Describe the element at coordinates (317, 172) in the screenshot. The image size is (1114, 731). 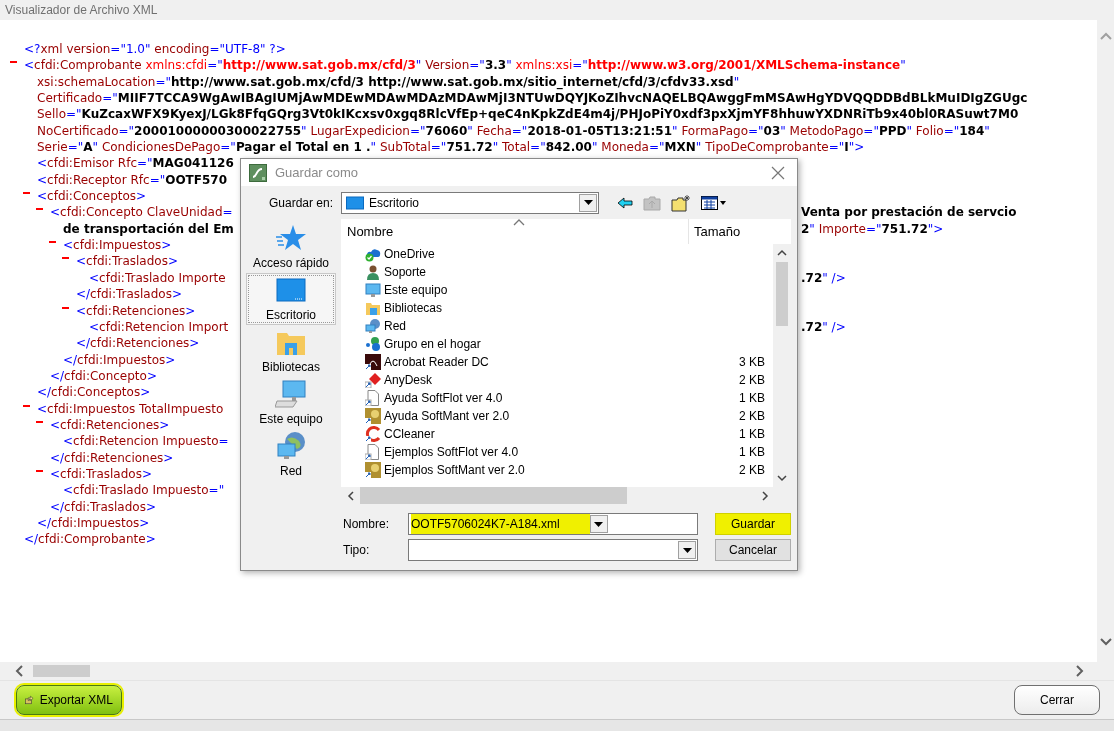
I see `dialog-title: Guardar como` at that location.